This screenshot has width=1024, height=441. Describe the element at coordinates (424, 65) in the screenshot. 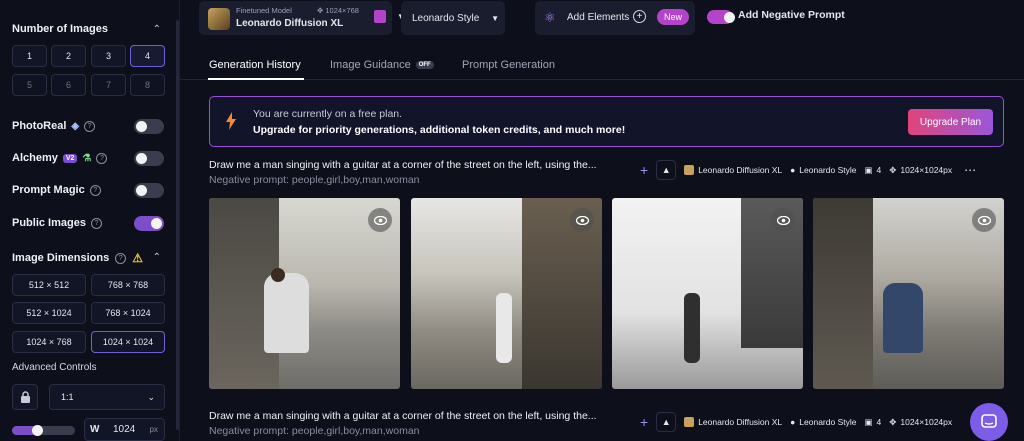

I see `guidance-off-badge: OFF` at that location.